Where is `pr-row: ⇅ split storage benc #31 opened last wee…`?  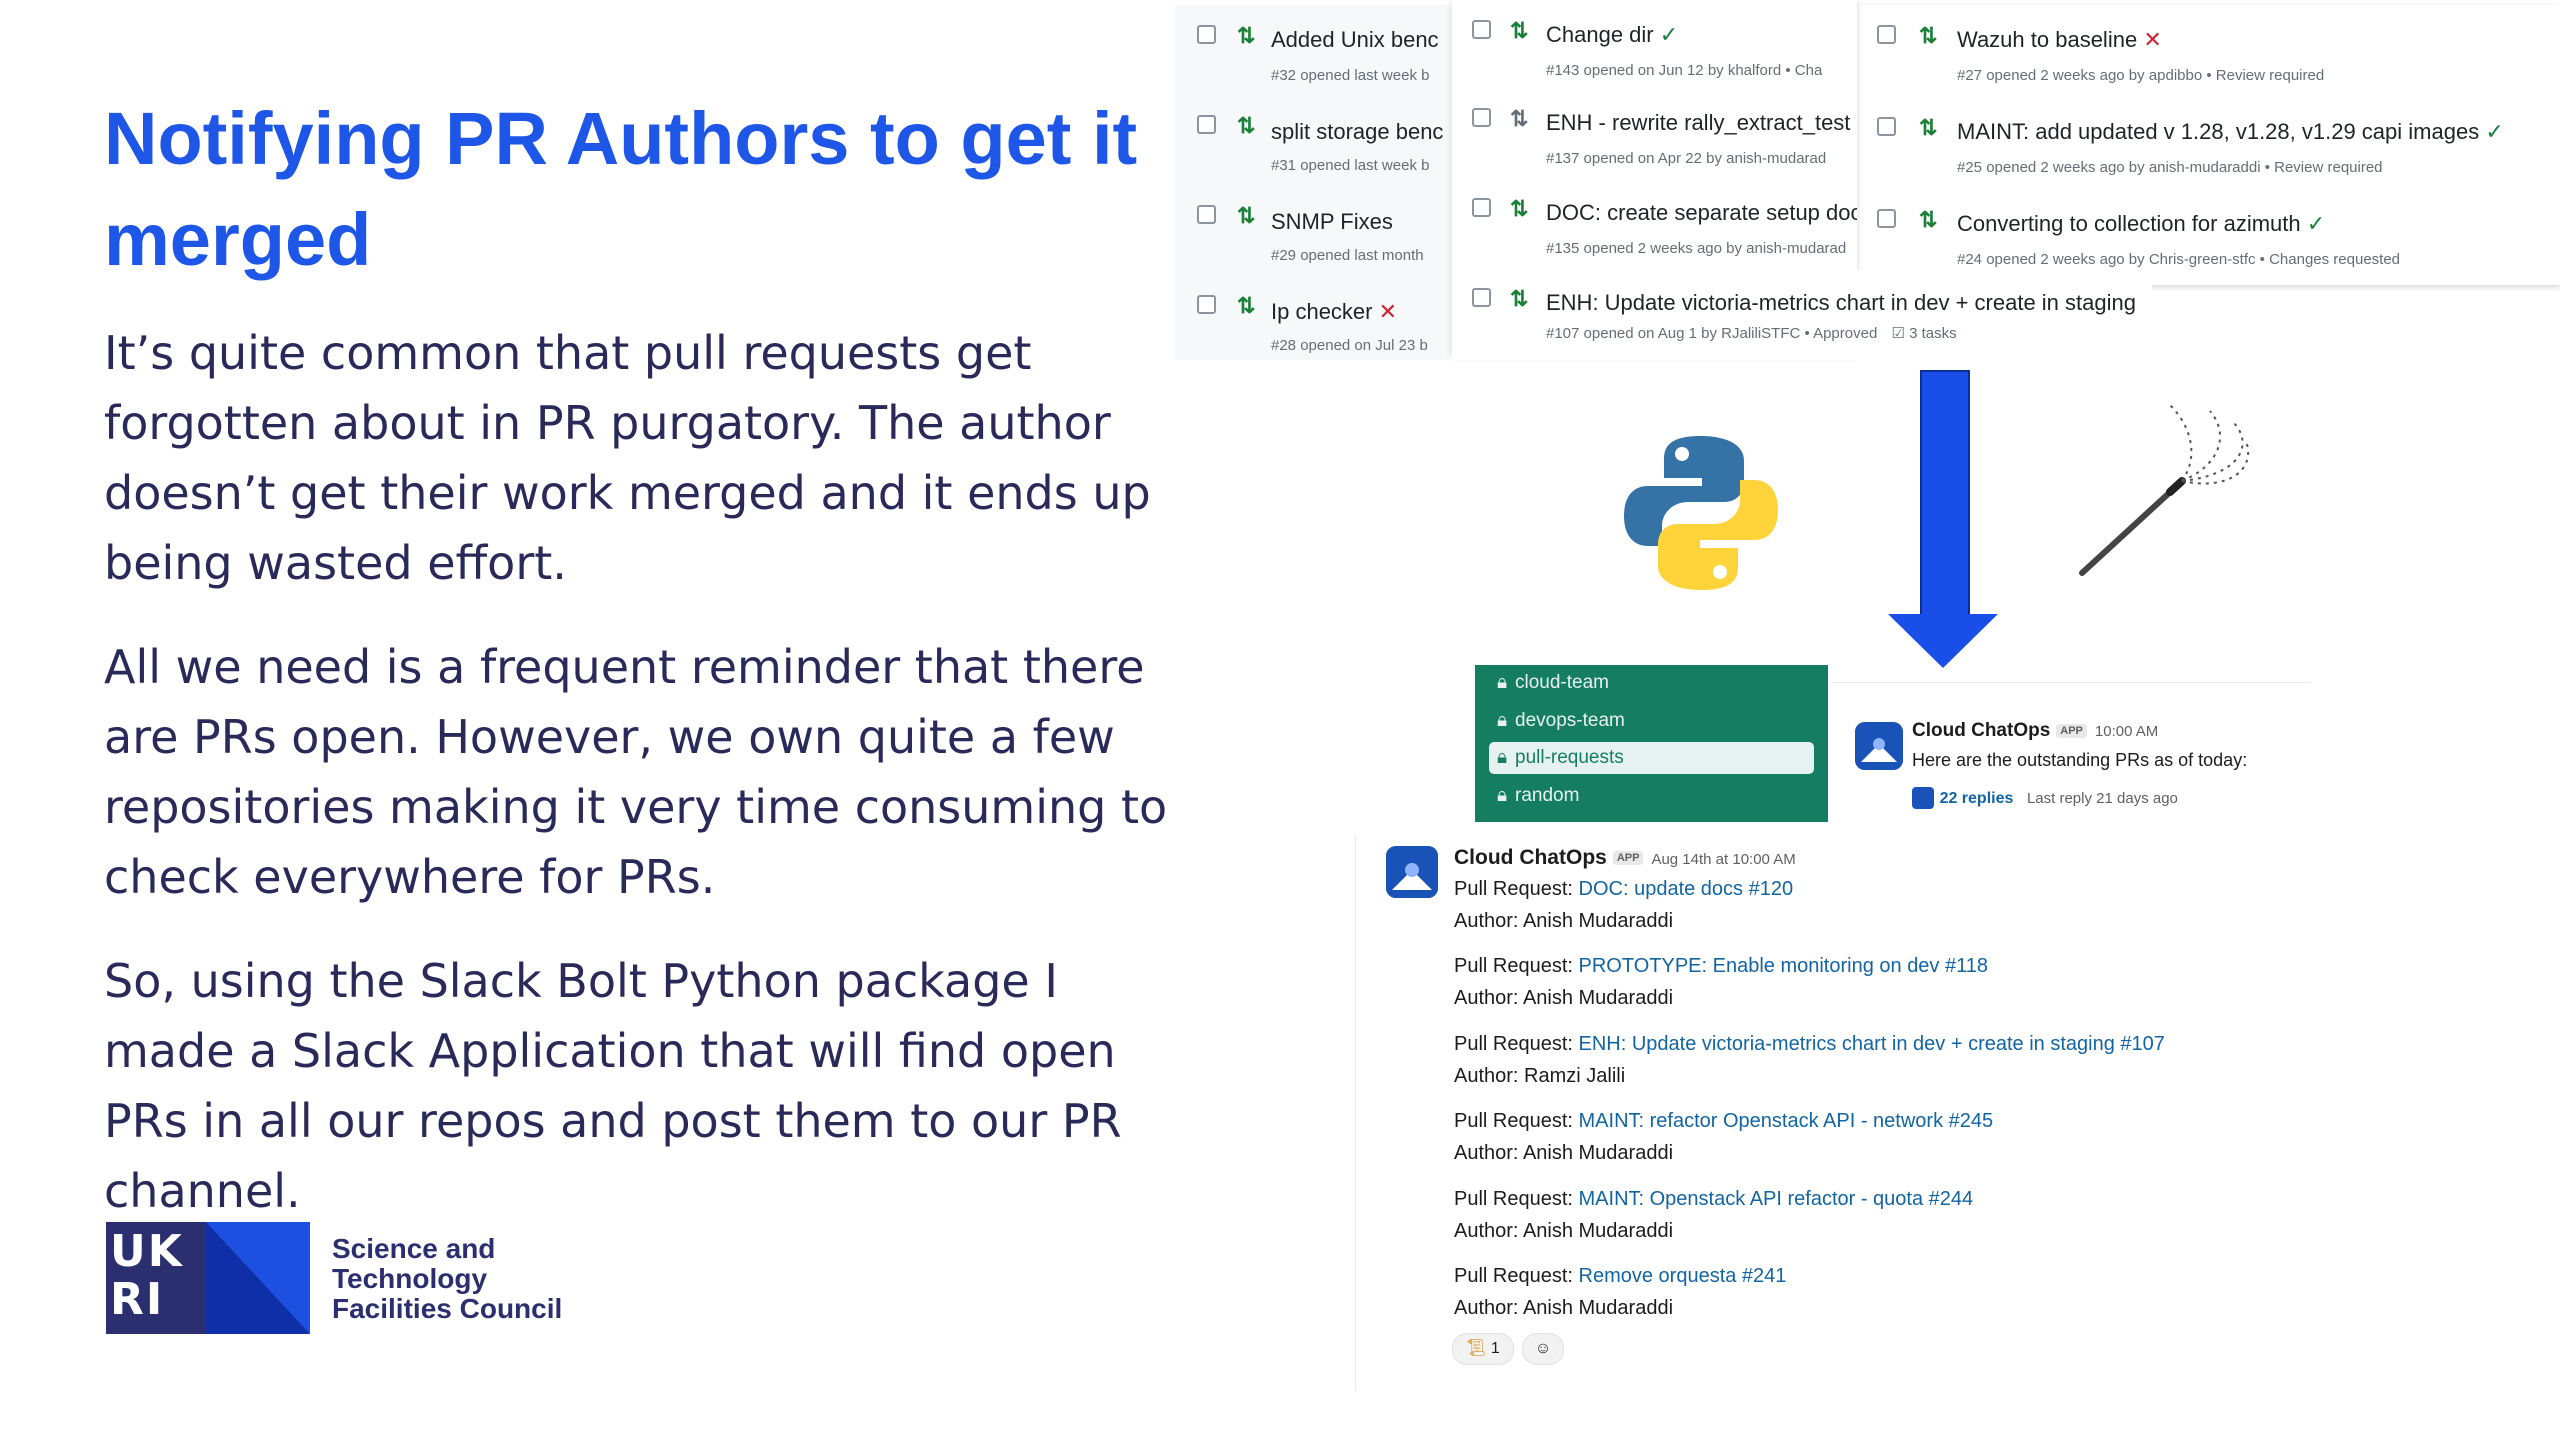
pr-row: ⇅ split storage benc #31 opened last wee… is located at coordinates (1312, 140).